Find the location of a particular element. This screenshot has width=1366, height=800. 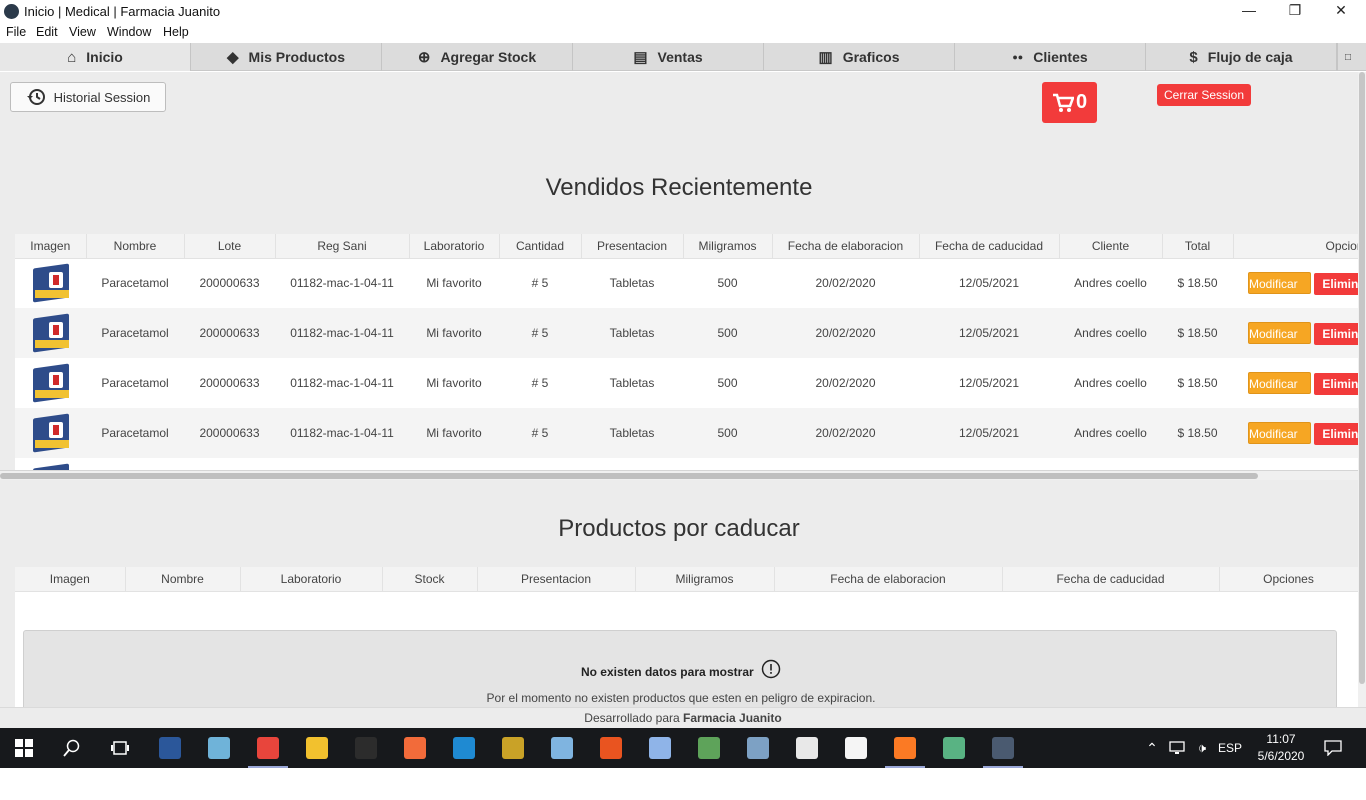

file-explorer-taskbar-button is located at coordinates (317, 748).